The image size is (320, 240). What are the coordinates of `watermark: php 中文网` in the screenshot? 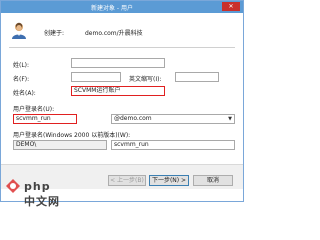 It's located at (32, 192).